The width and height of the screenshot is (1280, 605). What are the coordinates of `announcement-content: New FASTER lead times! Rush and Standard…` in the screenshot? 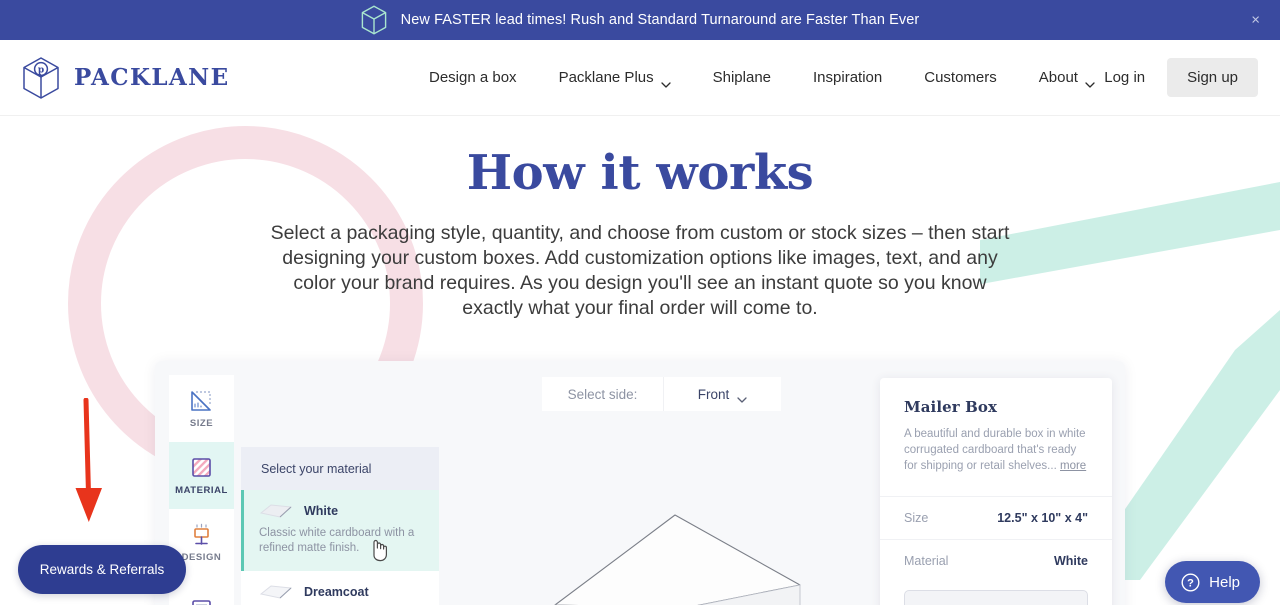 It's located at (640, 20).